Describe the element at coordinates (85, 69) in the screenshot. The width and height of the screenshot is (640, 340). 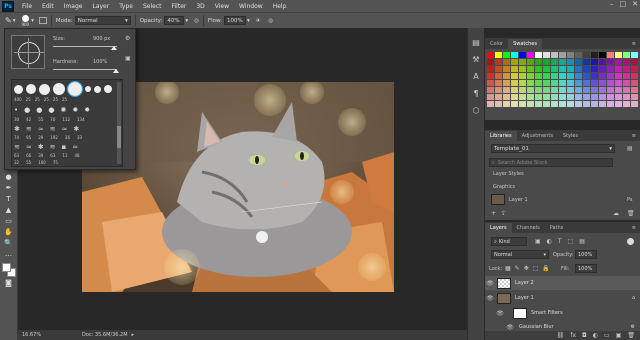
I see `hardness-slider` at that location.